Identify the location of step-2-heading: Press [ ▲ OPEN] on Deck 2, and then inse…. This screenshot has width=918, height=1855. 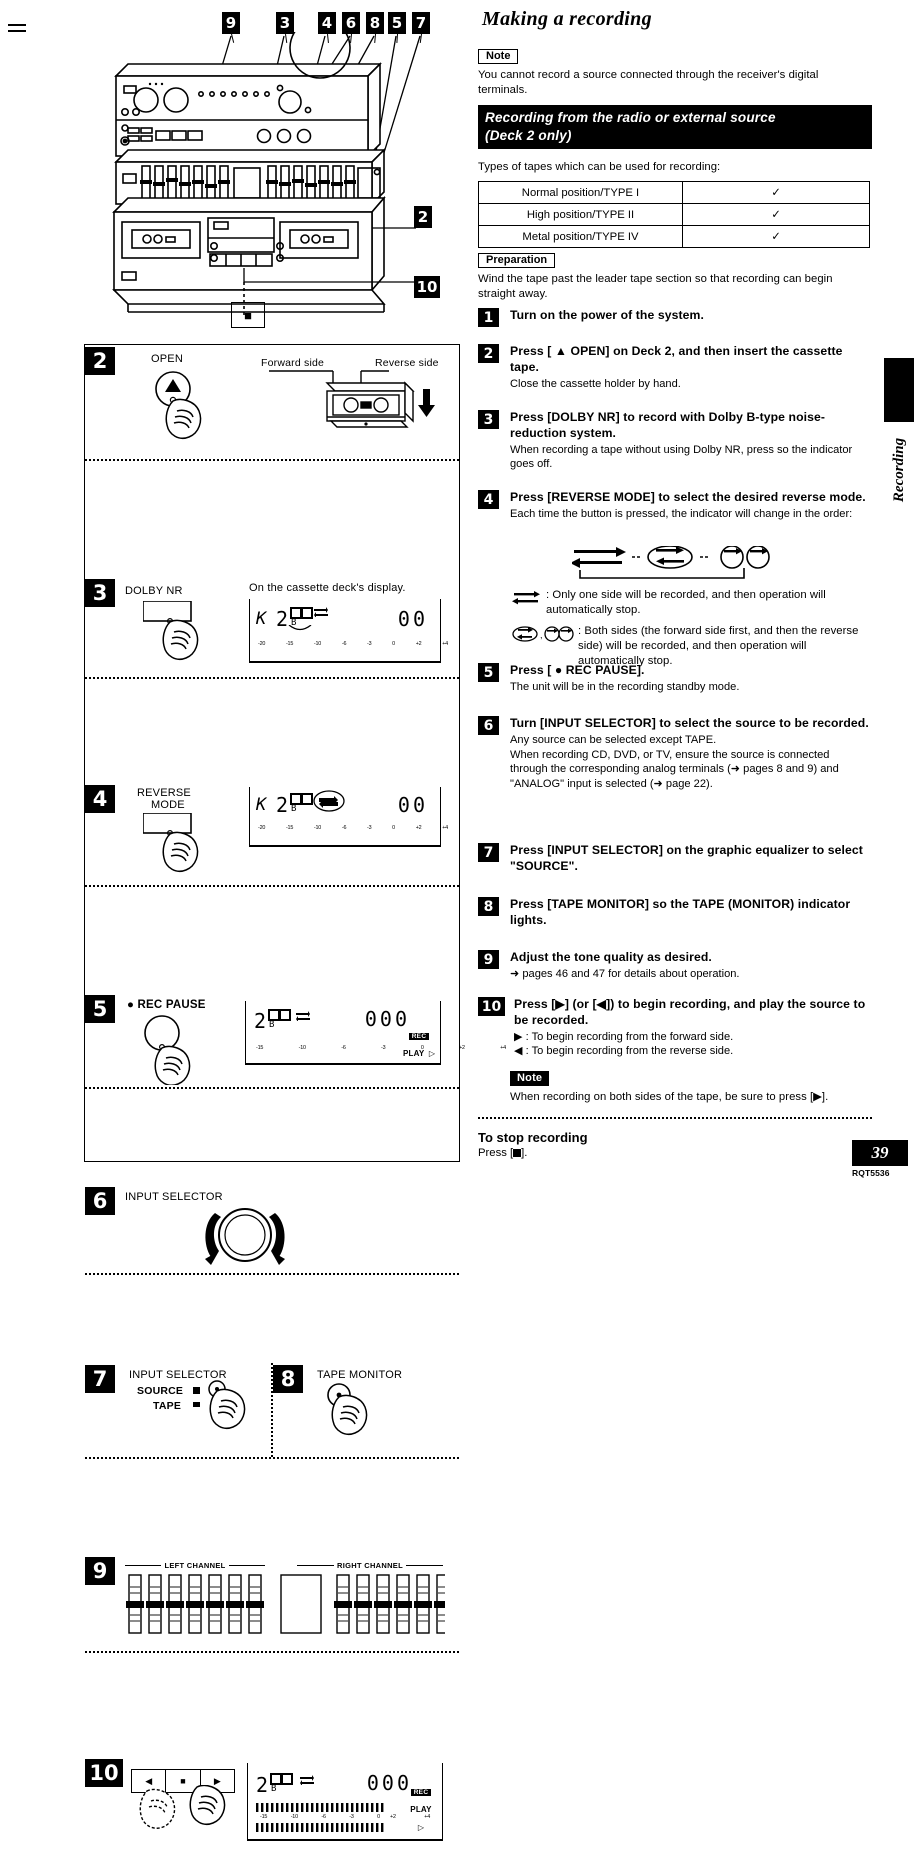
(676, 359).